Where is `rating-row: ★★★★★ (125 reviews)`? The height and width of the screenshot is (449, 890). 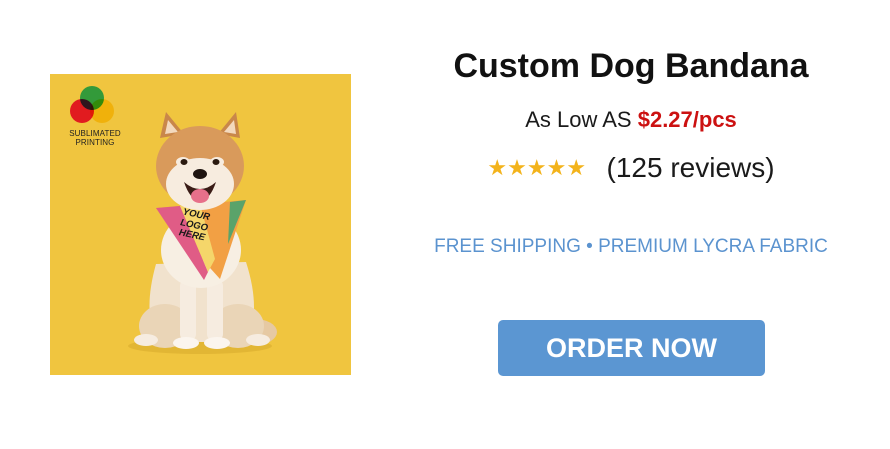 rating-row: ★★★★★ (125 reviews) is located at coordinates (631, 168).